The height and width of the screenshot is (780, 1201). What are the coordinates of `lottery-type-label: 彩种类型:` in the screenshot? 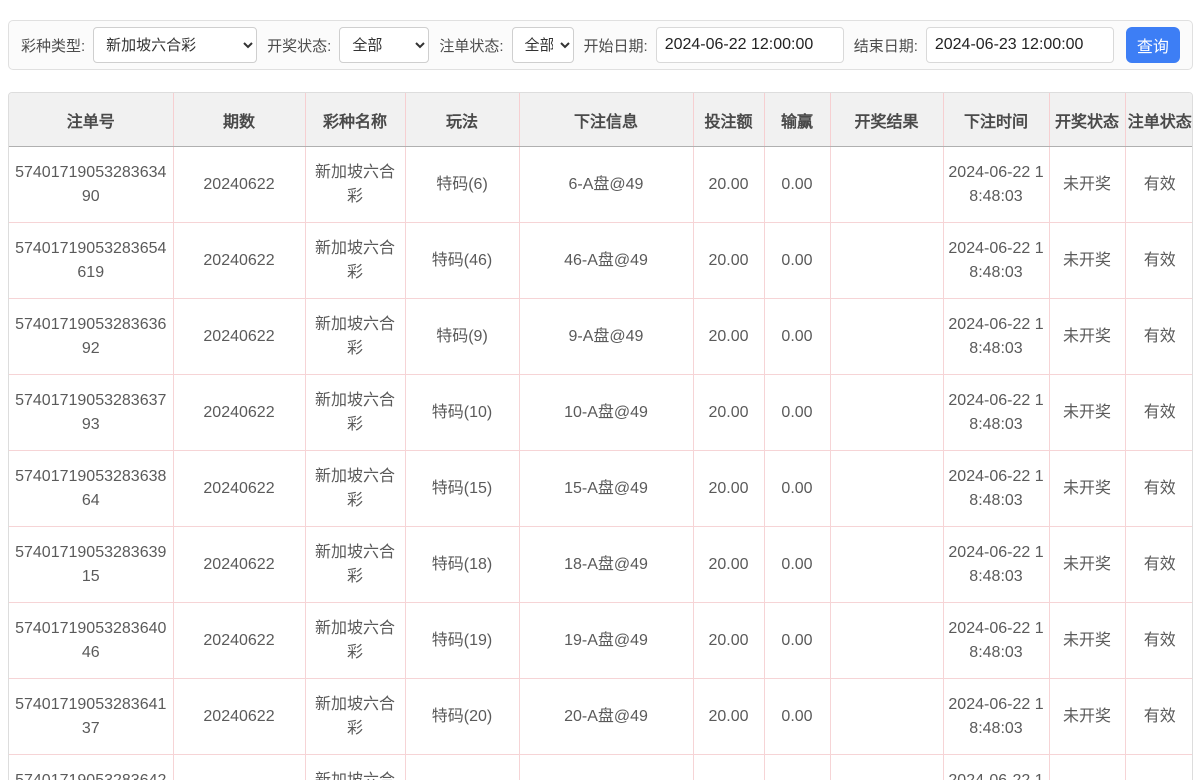 It's located at (53, 46).